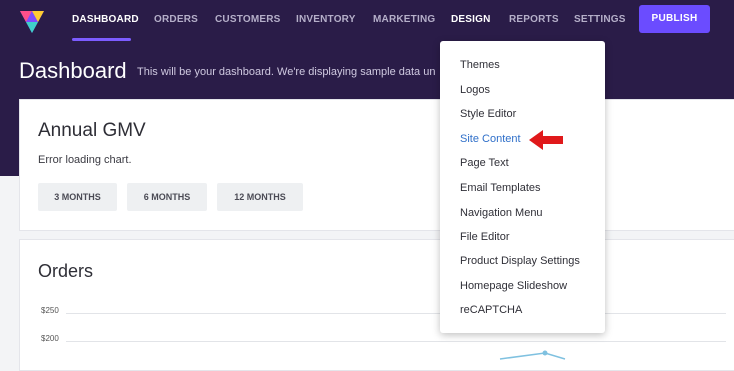  What do you see at coordinates (501, 213) in the screenshot?
I see `menu-item-navigation-menu: Navigation Menu` at bounding box center [501, 213].